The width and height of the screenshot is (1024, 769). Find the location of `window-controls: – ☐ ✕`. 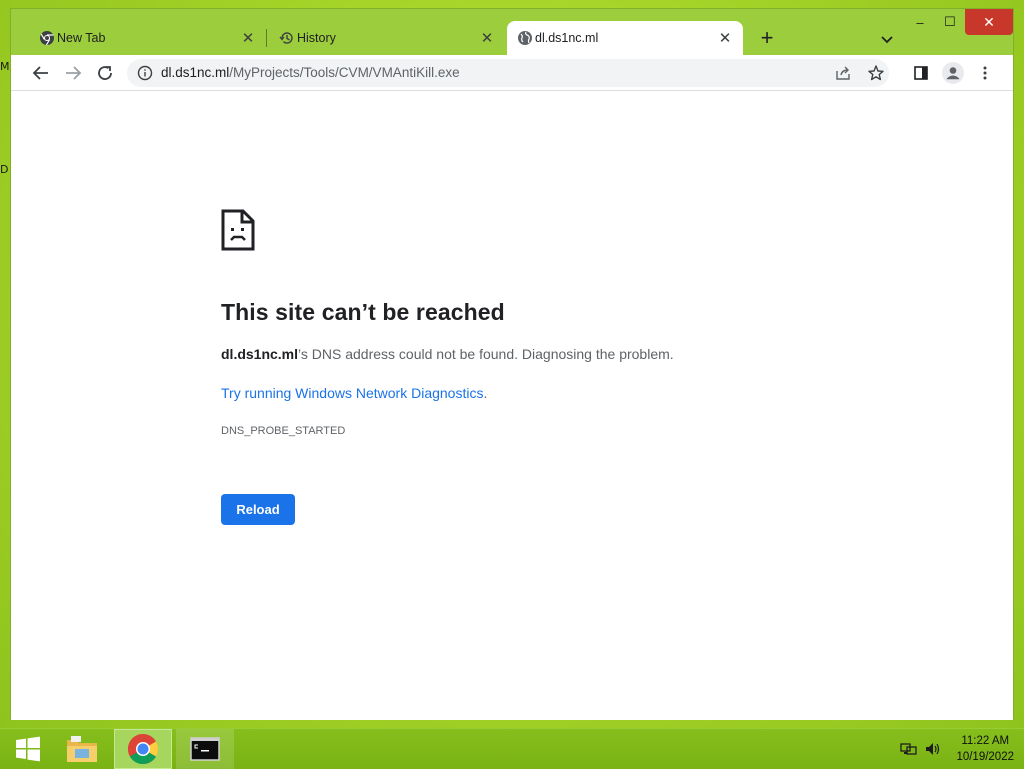

window-controls: – ☐ ✕ is located at coordinates (959, 23).